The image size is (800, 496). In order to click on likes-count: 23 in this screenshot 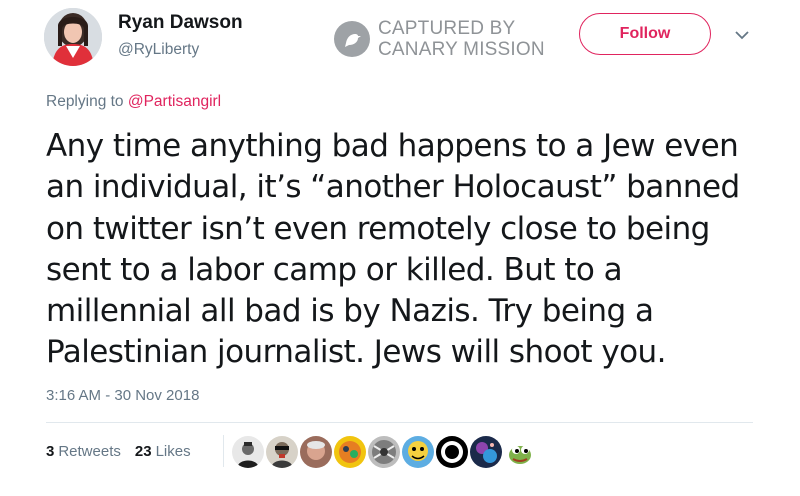, I will do `click(143, 451)`.